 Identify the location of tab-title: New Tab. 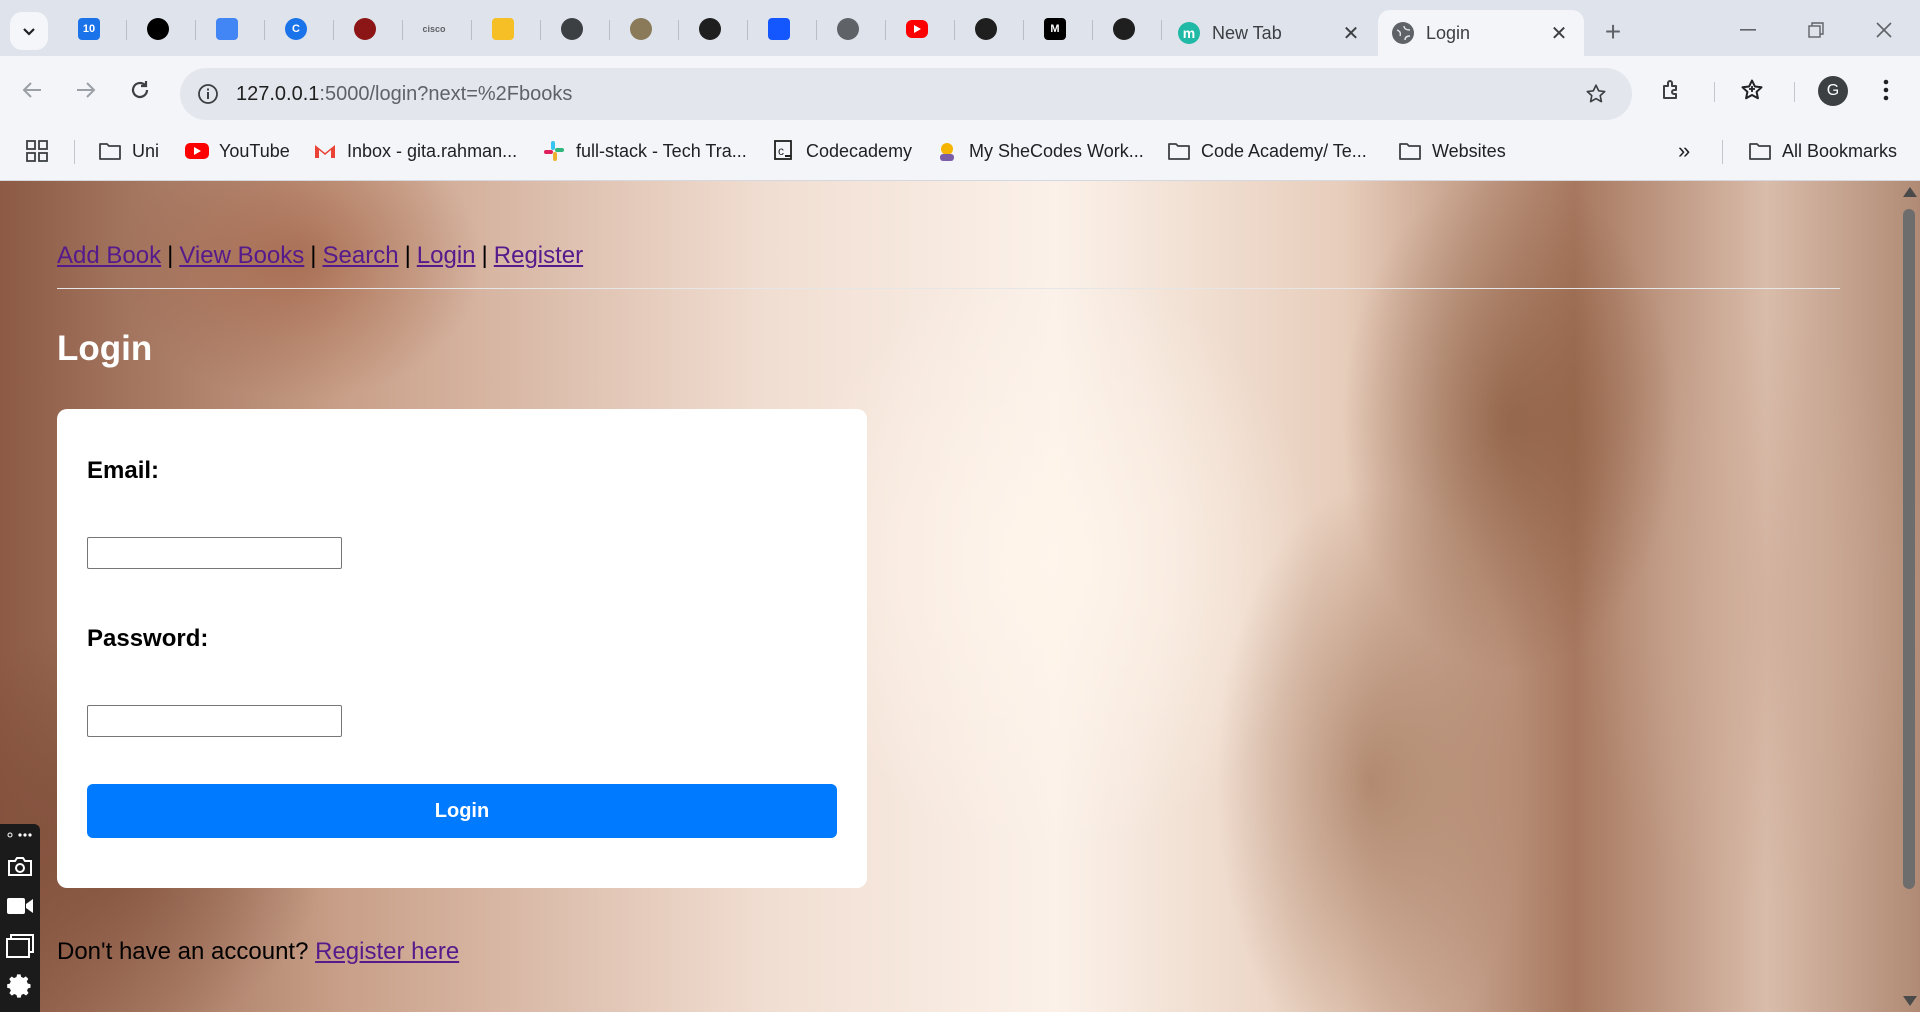
(1247, 32).